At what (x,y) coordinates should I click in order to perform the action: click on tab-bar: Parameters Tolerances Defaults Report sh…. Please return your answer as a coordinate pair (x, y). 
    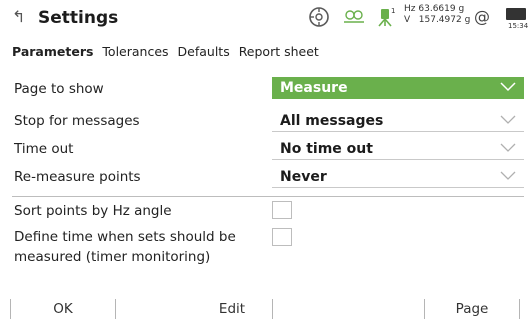
    Looking at the image, I should click on (168, 52).